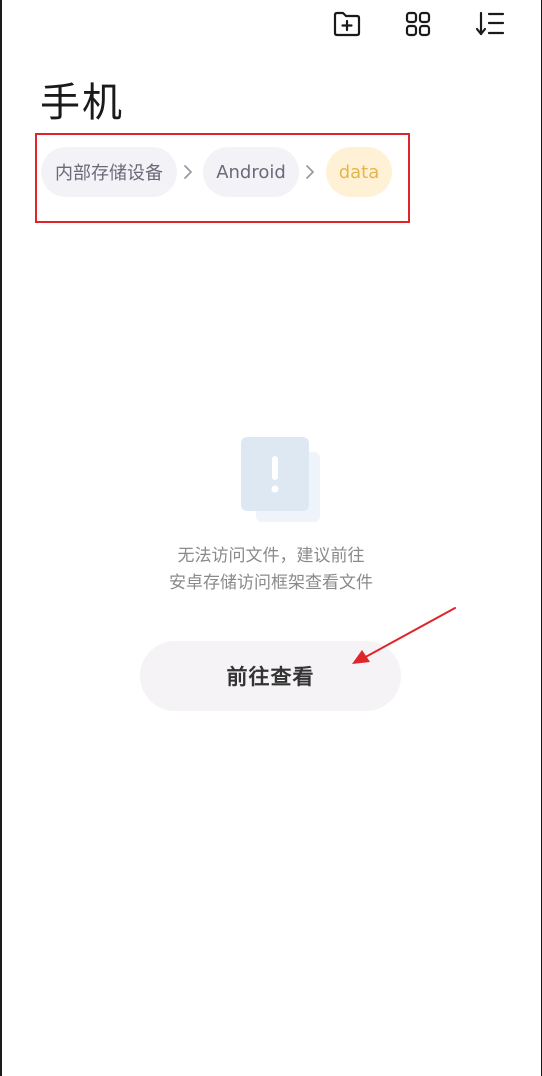  What do you see at coordinates (271, 24) in the screenshot?
I see `top-toolbar` at bounding box center [271, 24].